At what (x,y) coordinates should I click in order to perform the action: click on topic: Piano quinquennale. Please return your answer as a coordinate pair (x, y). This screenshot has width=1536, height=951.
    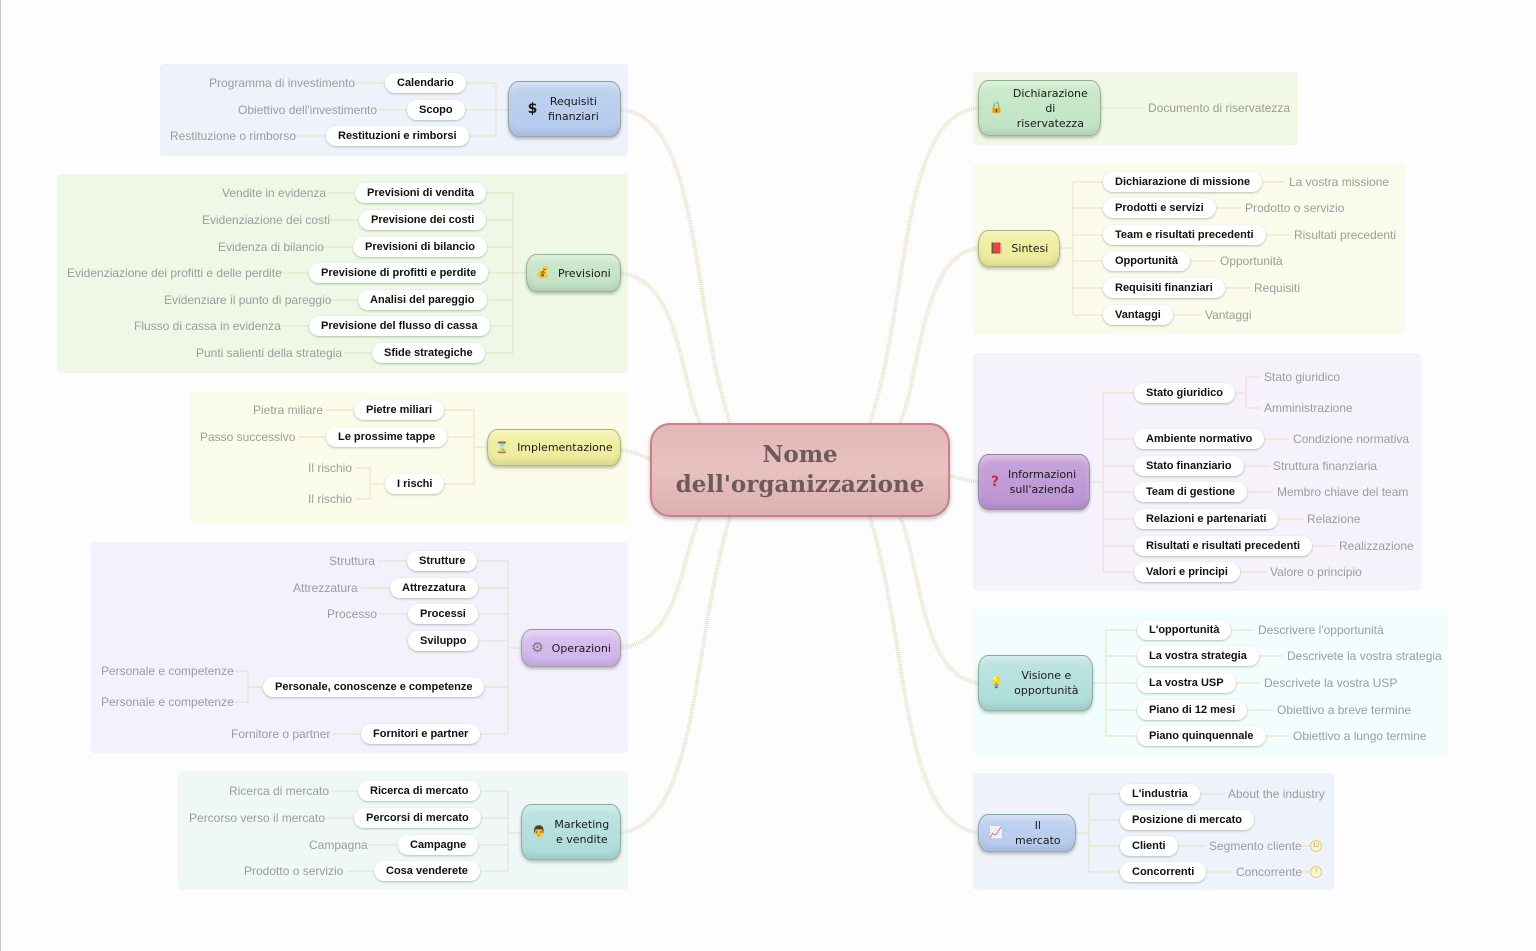
    Looking at the image, I should click on (1201, 736).